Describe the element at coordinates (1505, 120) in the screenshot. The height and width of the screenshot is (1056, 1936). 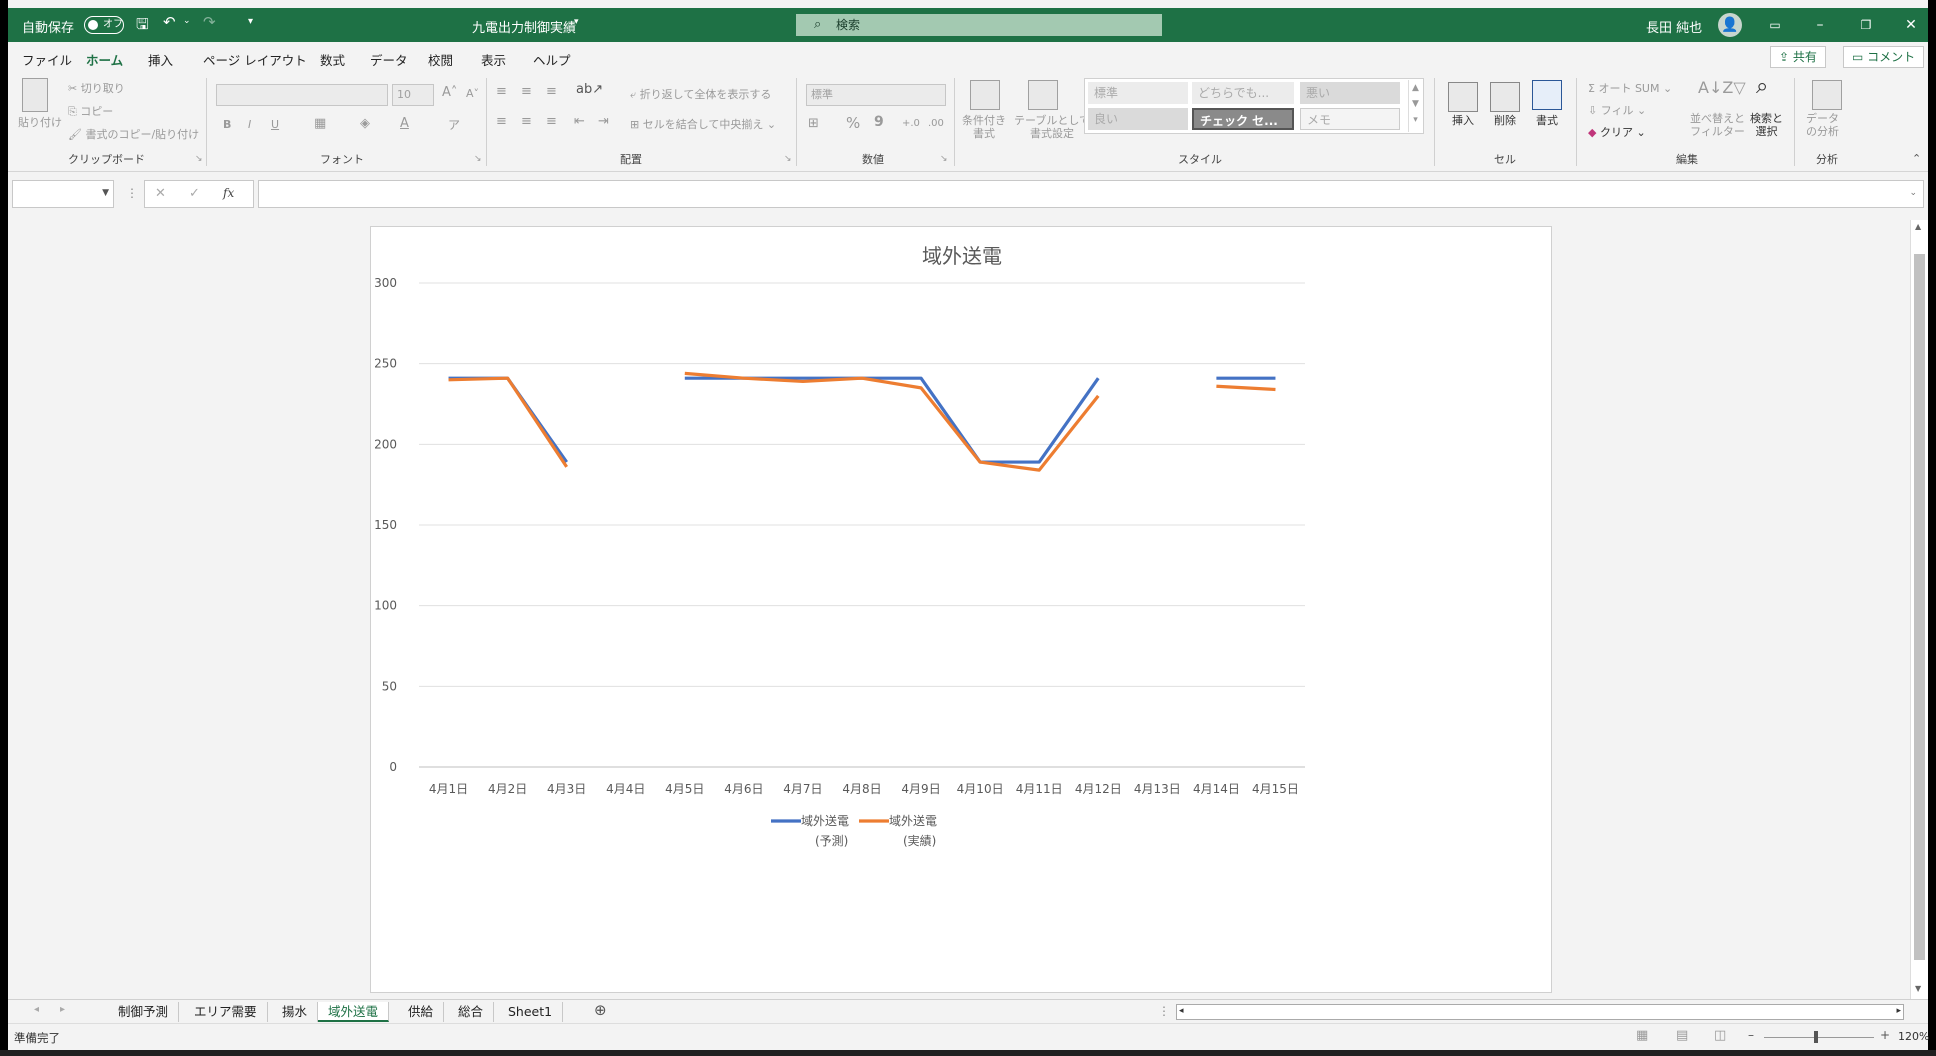
I see `delete-cells-button: 削除` at that location.